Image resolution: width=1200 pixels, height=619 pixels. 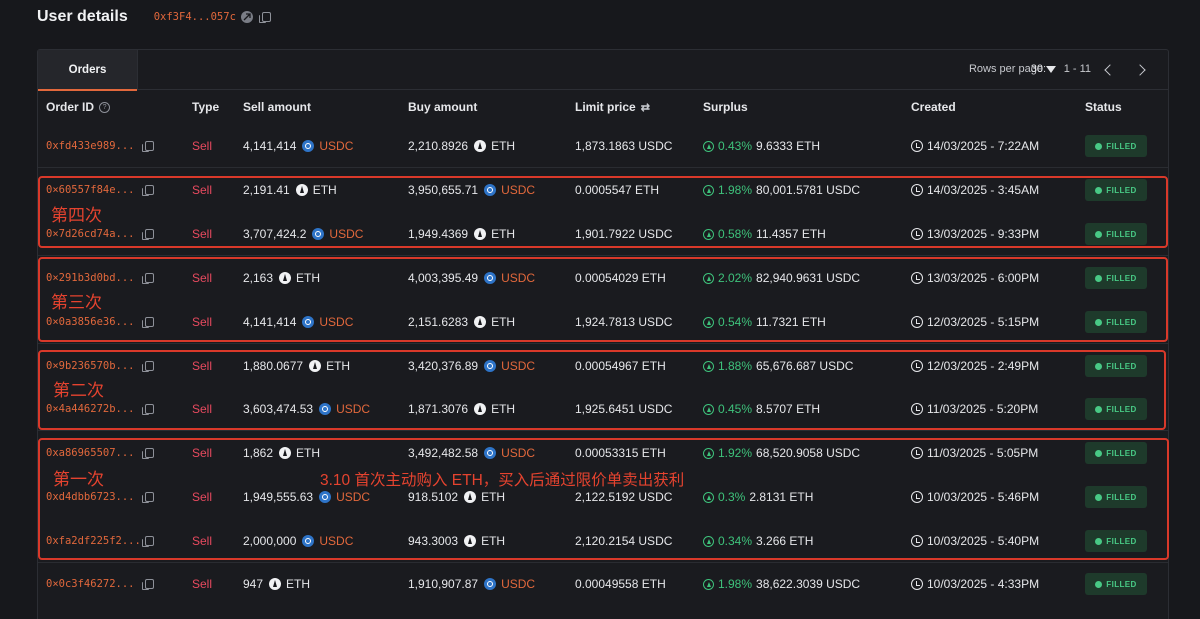 I want to click on page-title: User details, so click(x=82, y=16).